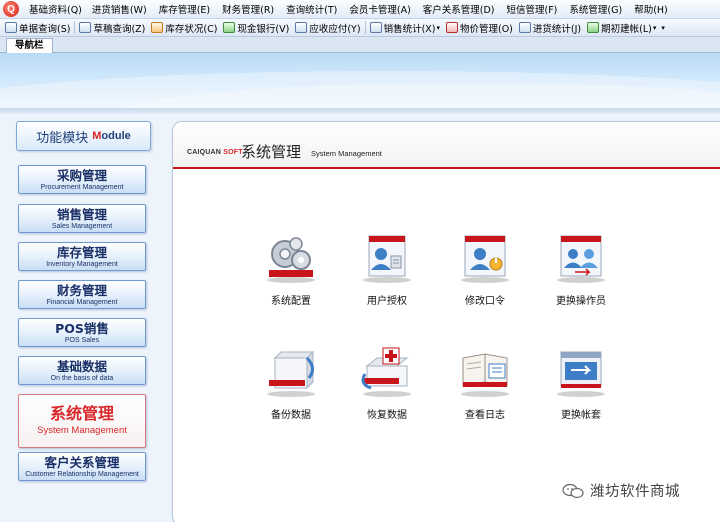 The width and height of the screenshot is (720, 522). I want to click on change-password-button: 修改口令, so click(485, 268).